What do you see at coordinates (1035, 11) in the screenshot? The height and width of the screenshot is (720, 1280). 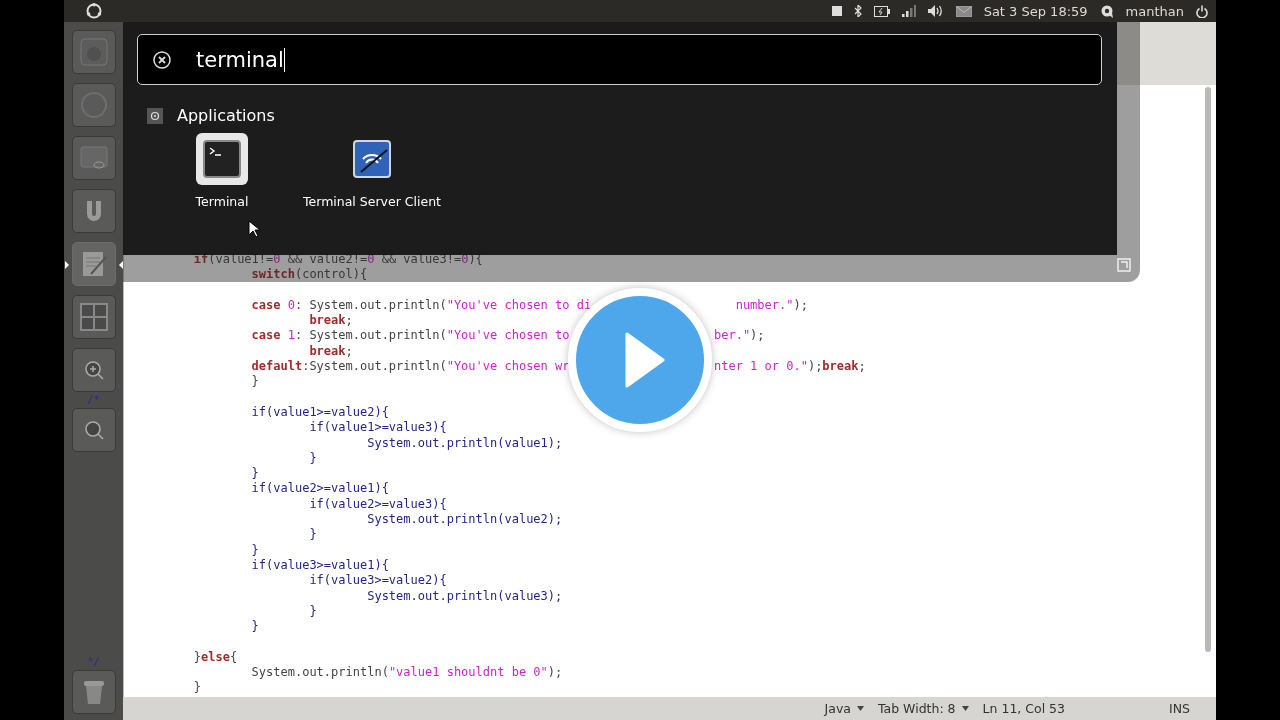 I see `clock-text: Sat 3 Sep 18:59` at bounding box center [1035, 11].